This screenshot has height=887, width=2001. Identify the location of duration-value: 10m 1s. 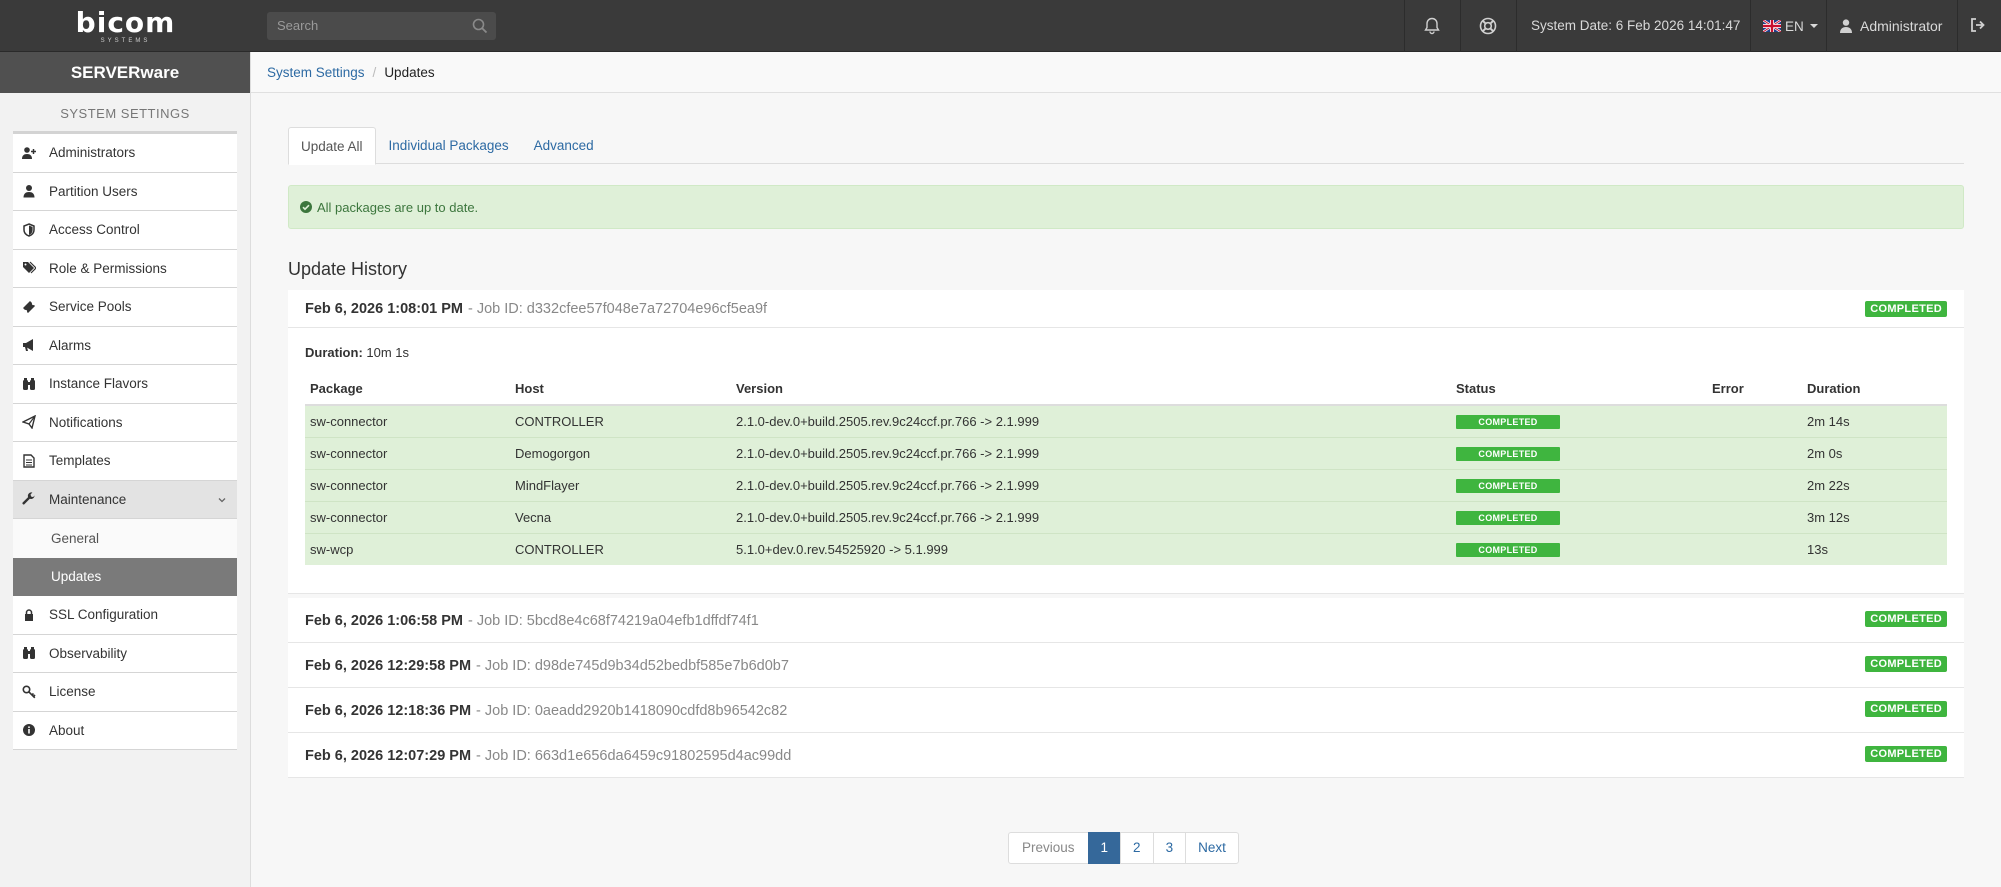
(388, 352).